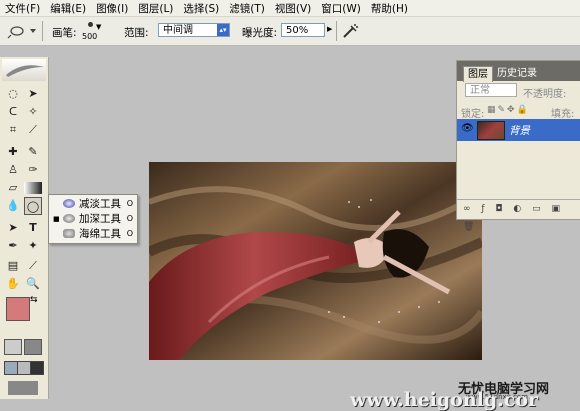 This screenshot has width=580, height=411. Describe the element at coordinates (155, 8) in the screenshot. I see `menu-layer: 图层(L)` at that location.